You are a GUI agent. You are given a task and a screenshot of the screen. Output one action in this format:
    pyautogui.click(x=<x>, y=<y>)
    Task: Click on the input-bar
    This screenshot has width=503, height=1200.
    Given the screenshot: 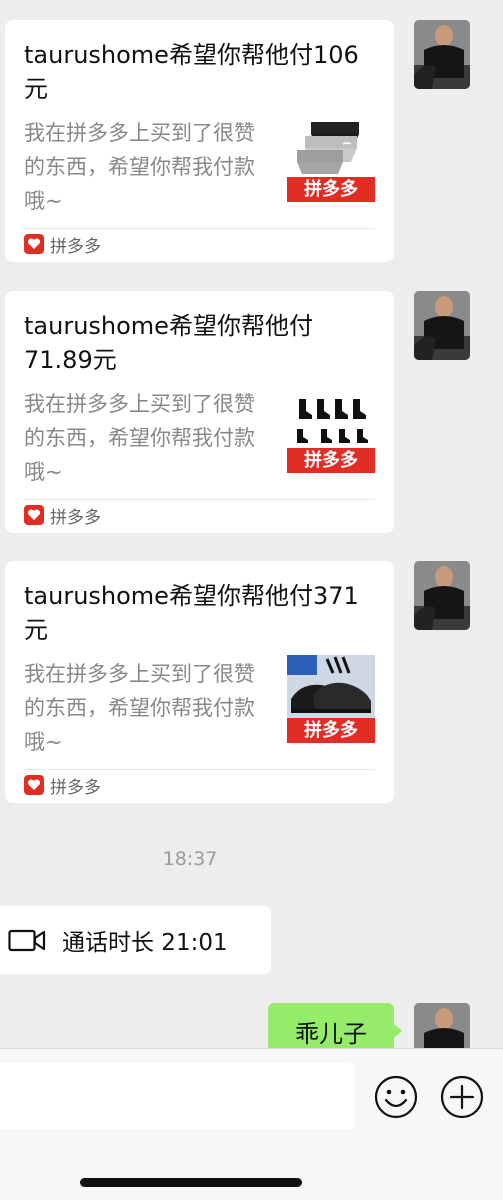 What is the action you would take?
    pyautogui.click(x=251, y=1124)
    